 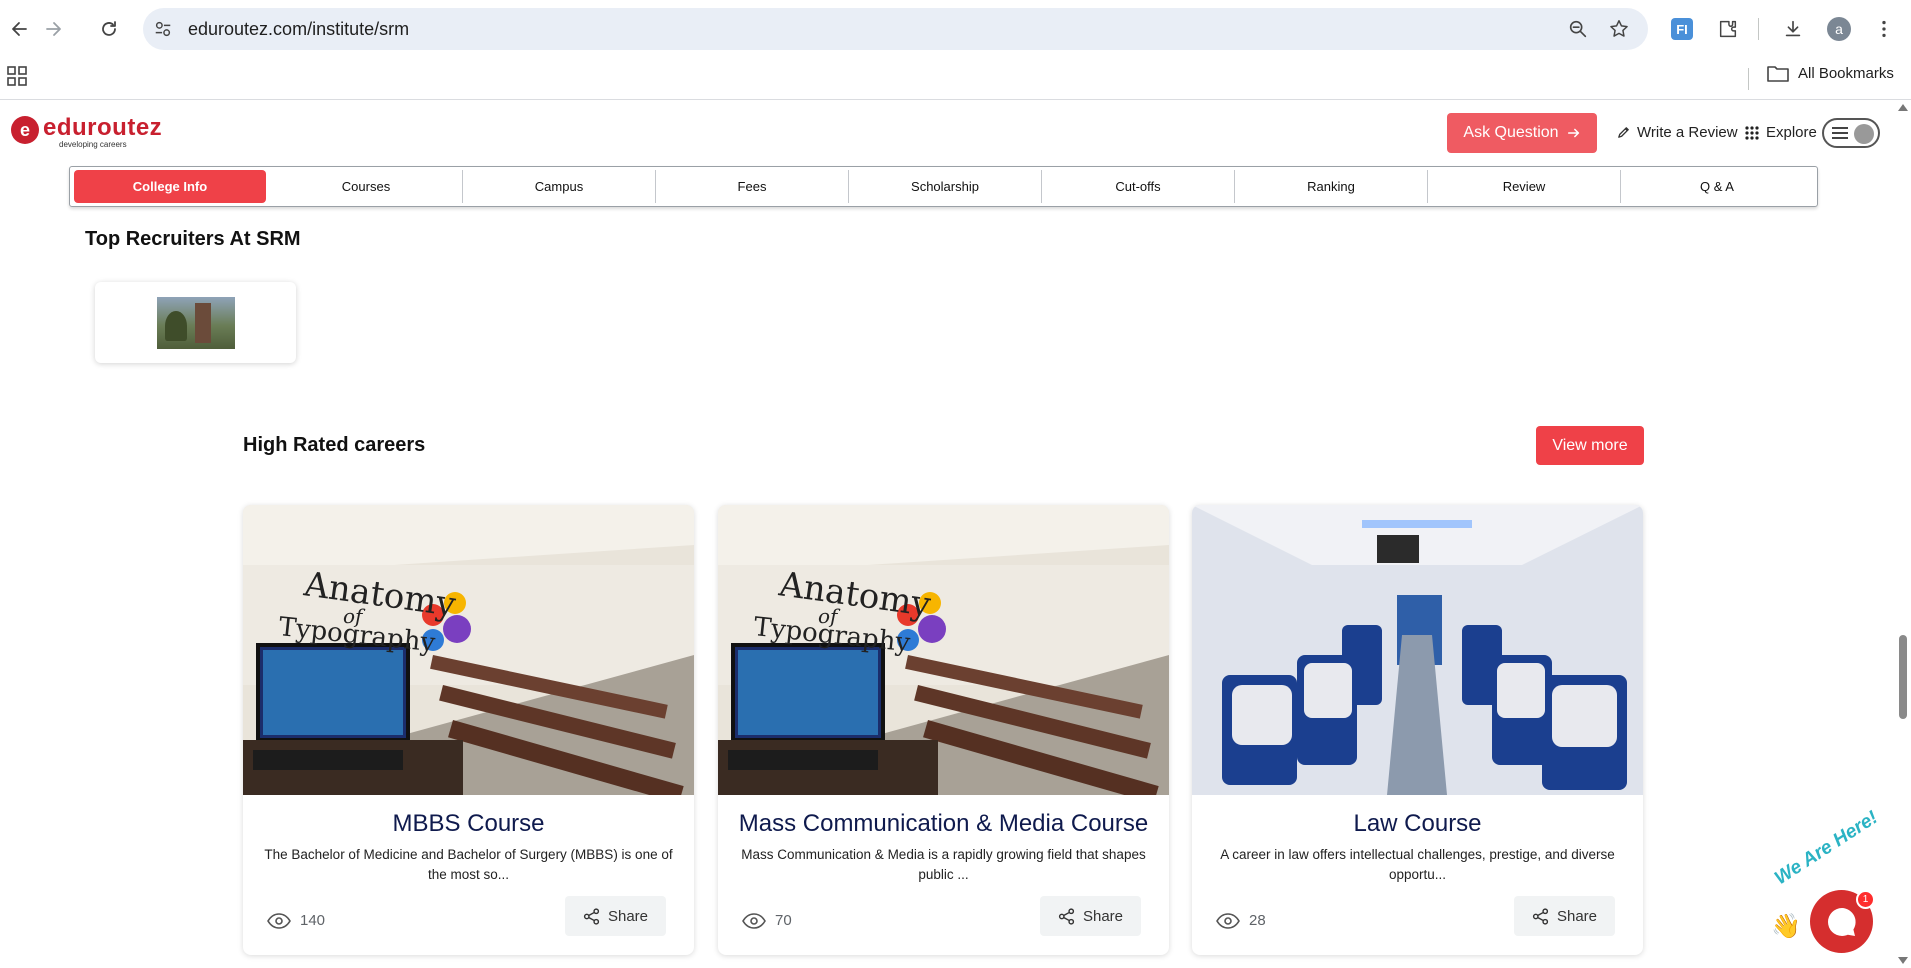 I want to click on arrow-left-icon, so click(x=19, y=29).